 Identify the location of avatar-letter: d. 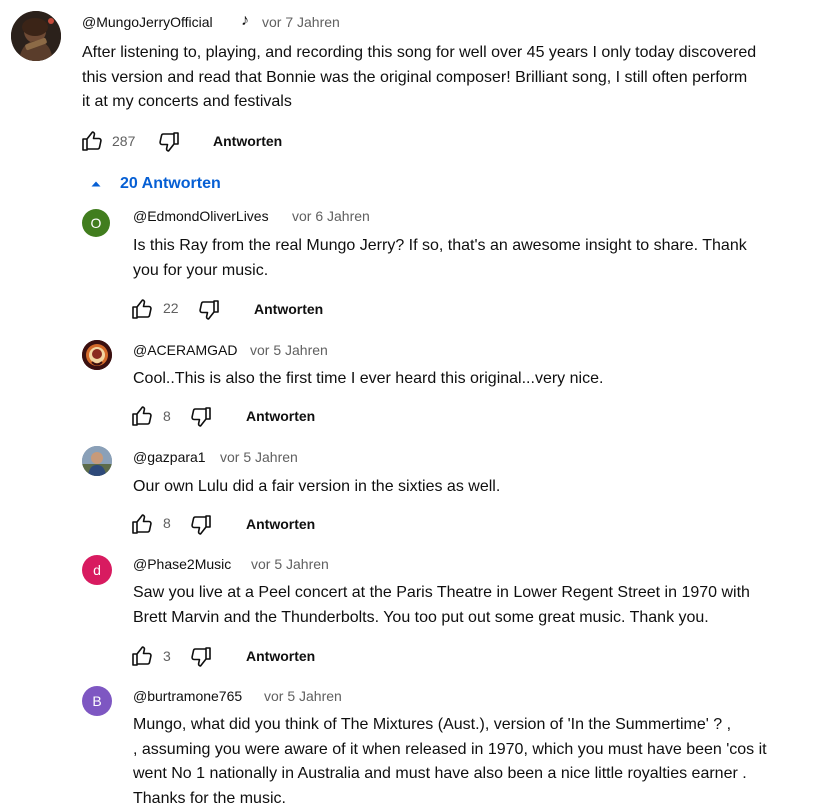
(97, 570).